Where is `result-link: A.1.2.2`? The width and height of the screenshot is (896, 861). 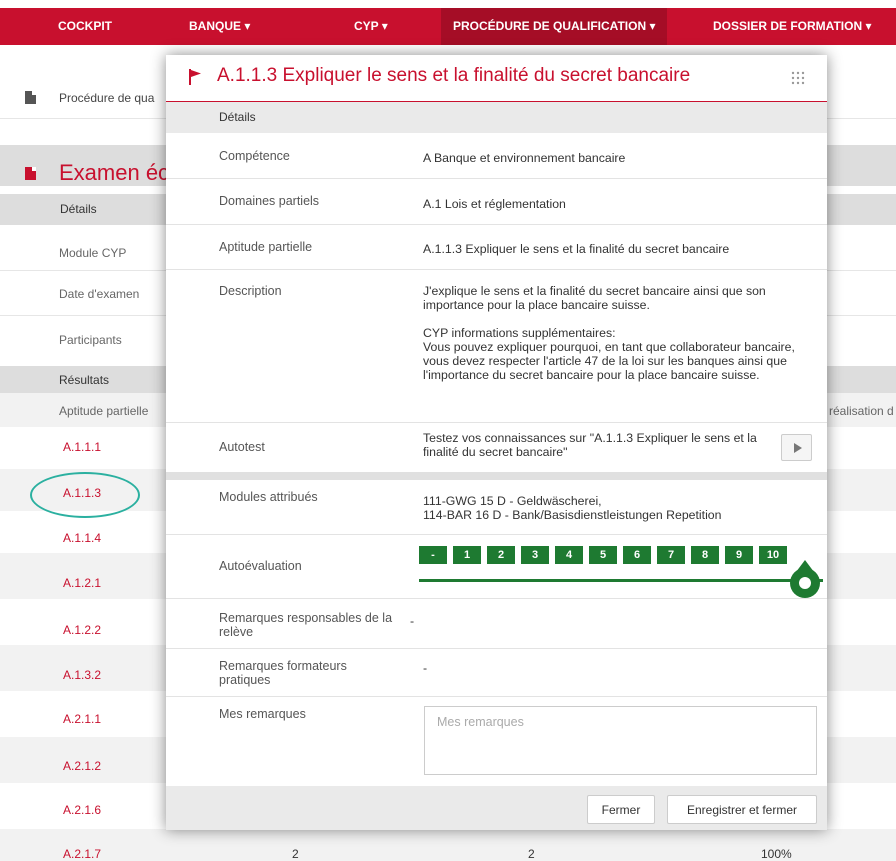
result-link: A.1.2.2 is located at coordinates (82, 630).